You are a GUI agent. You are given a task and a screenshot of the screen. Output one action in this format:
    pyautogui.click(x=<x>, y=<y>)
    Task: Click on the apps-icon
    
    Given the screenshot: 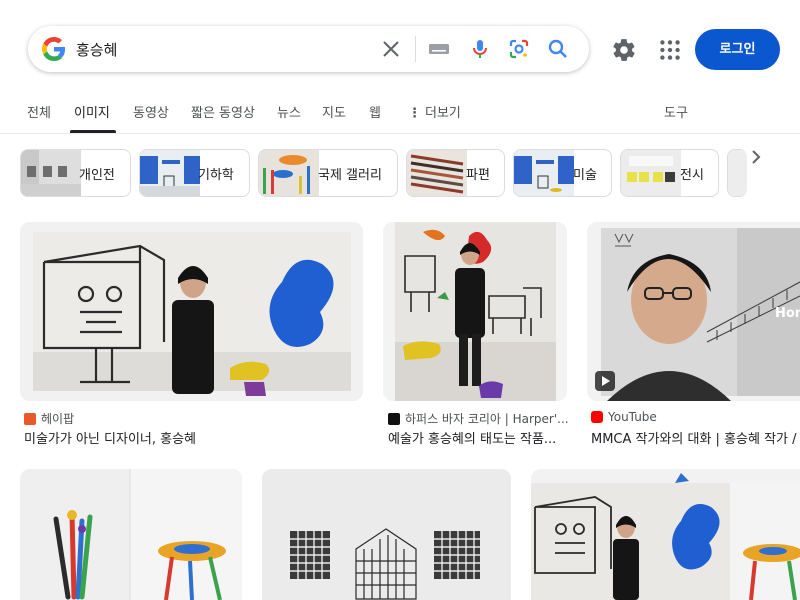 What is the action you would take?
    pyautogui.click(x=670, y=50)
    